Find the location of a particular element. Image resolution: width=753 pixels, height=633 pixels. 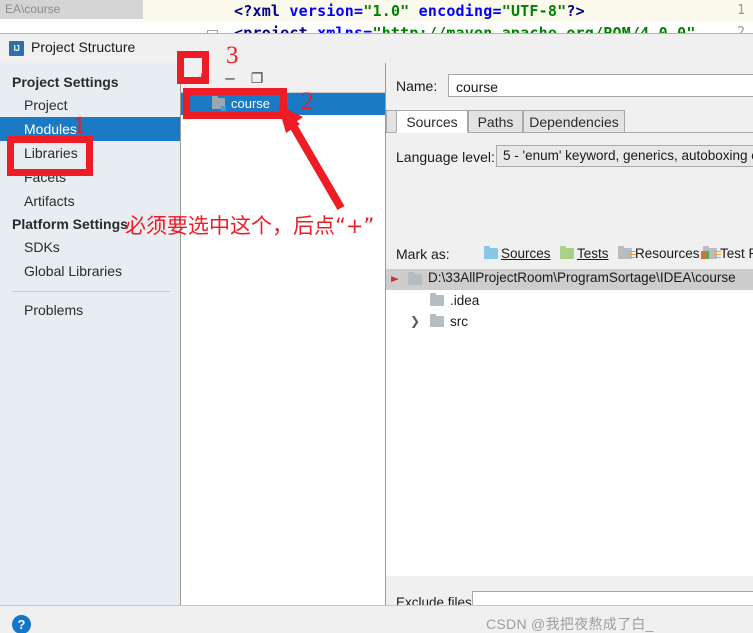

dialog-bottom-bar: ? CSDN @我把夜熬成了白_ is located at coordinates (376, 619).